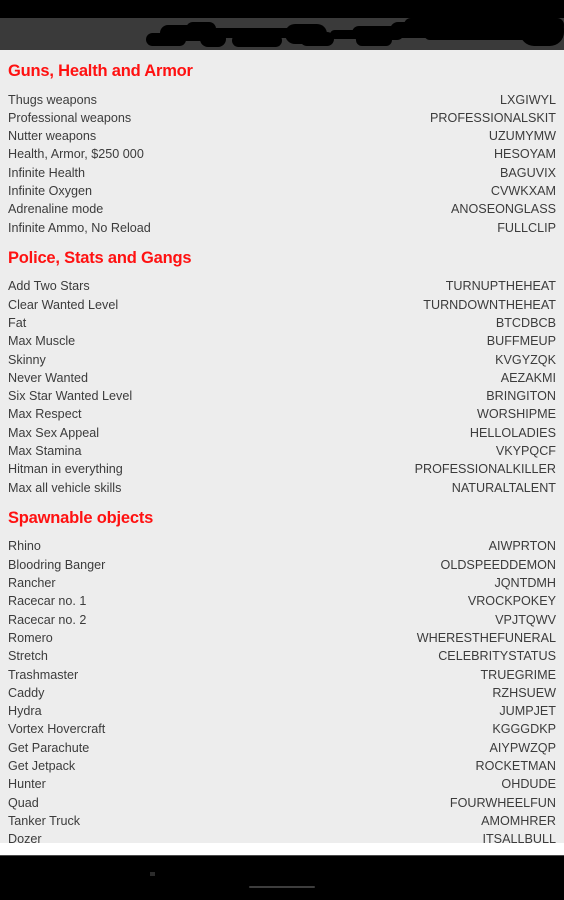  I want to click on cheat-label: Tanker Truck, so click(44, 820).